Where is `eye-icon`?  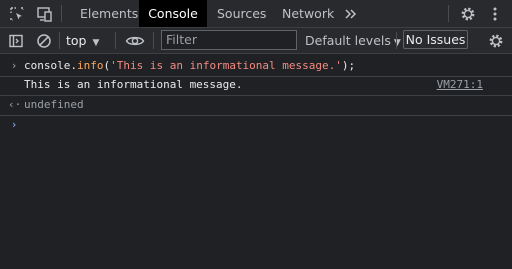 eye-icon is located at coordinates (135, 40).